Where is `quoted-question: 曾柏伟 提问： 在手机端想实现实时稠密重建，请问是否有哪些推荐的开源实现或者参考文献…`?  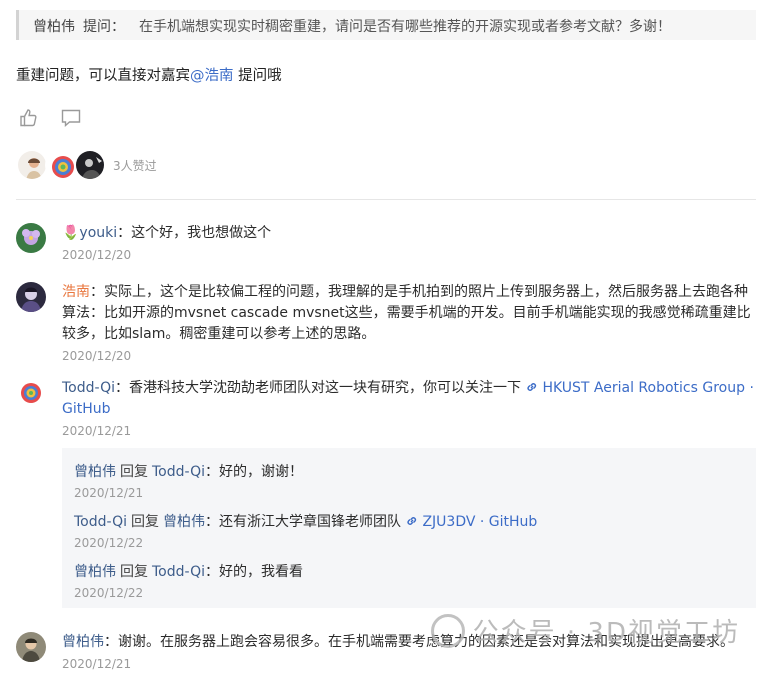 quoted-question: 曾柏伟 提问： 在手机端想实现实时稠密重建，请问是否有哪些推荐的开源实现或者参考文献… is located at coordinates (386, 25).